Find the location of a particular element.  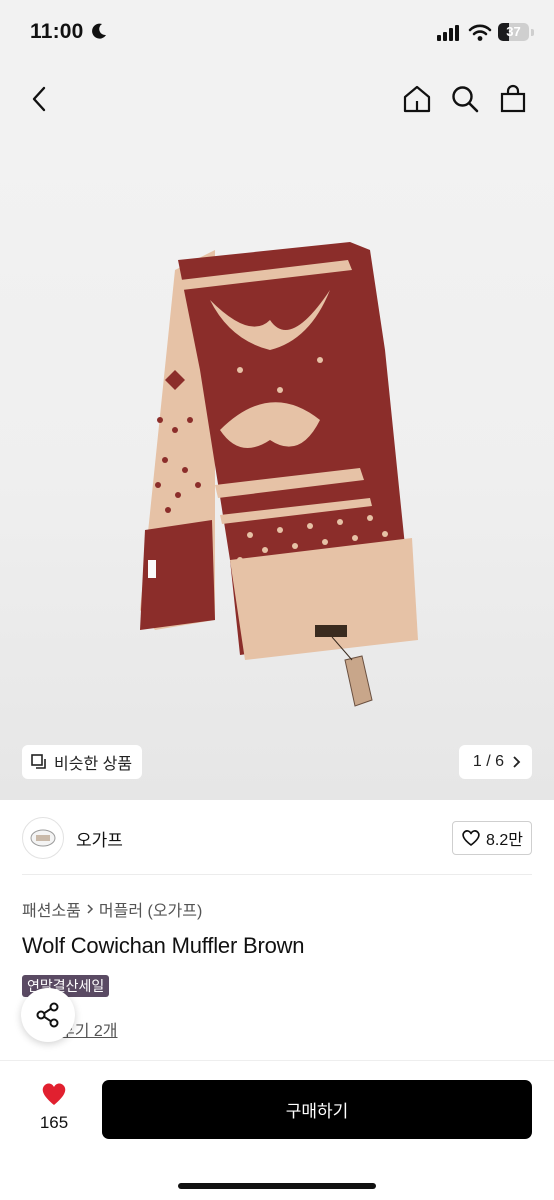

share-button is located at coordinates (48, 1015).